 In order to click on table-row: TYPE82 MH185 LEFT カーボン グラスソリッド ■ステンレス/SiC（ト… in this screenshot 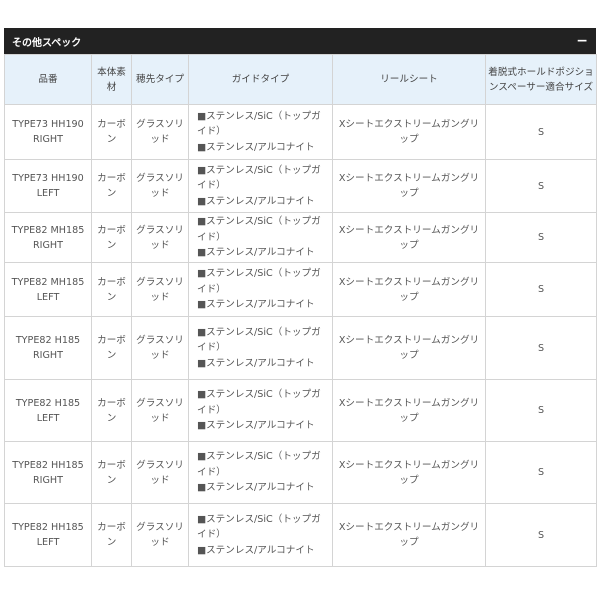, I will do `click(300, 289)`.